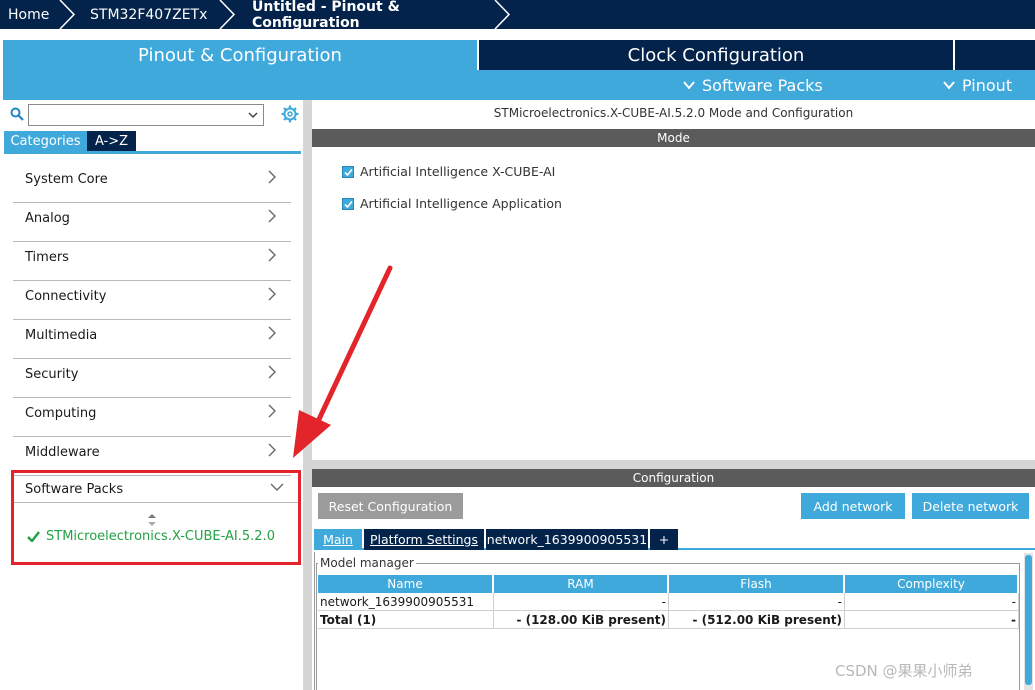  I want to click on category-analog: Analog, so click(152, 222).